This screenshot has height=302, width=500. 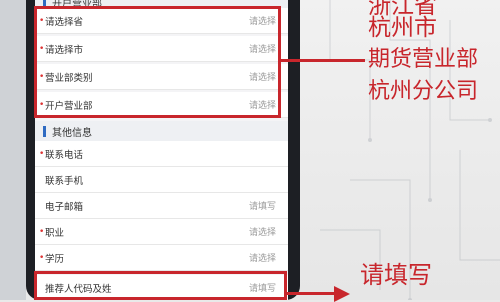 I want to click on row-label: 电子邮箱, so click(x=64, y=207).